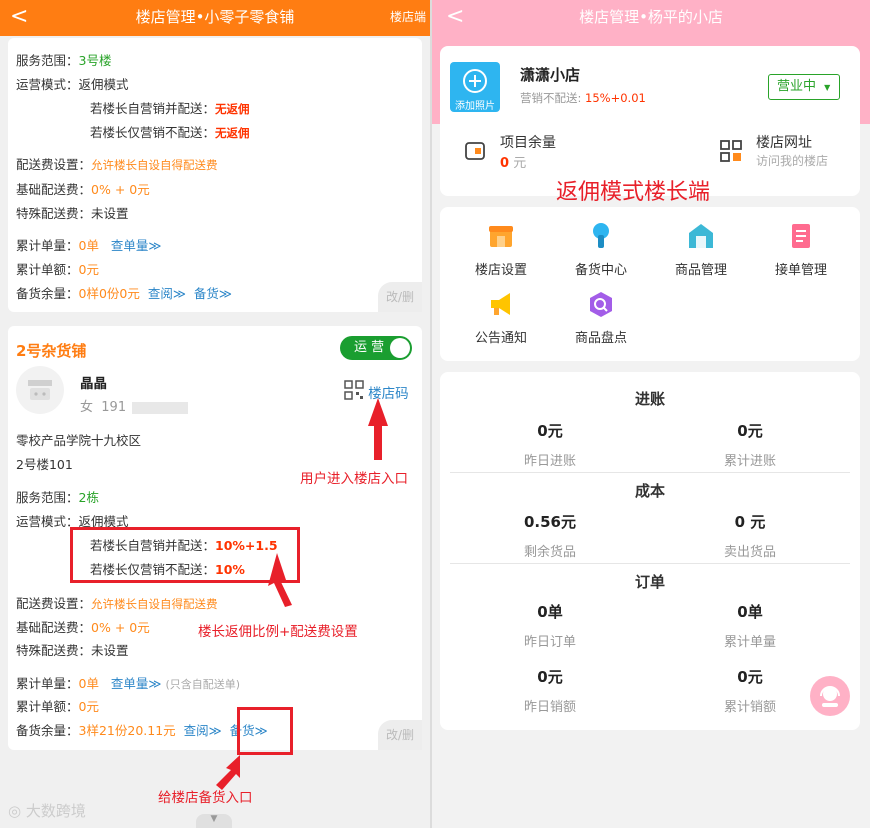  I want to click on add-photo-label: 添加照片, so click(475, 106).